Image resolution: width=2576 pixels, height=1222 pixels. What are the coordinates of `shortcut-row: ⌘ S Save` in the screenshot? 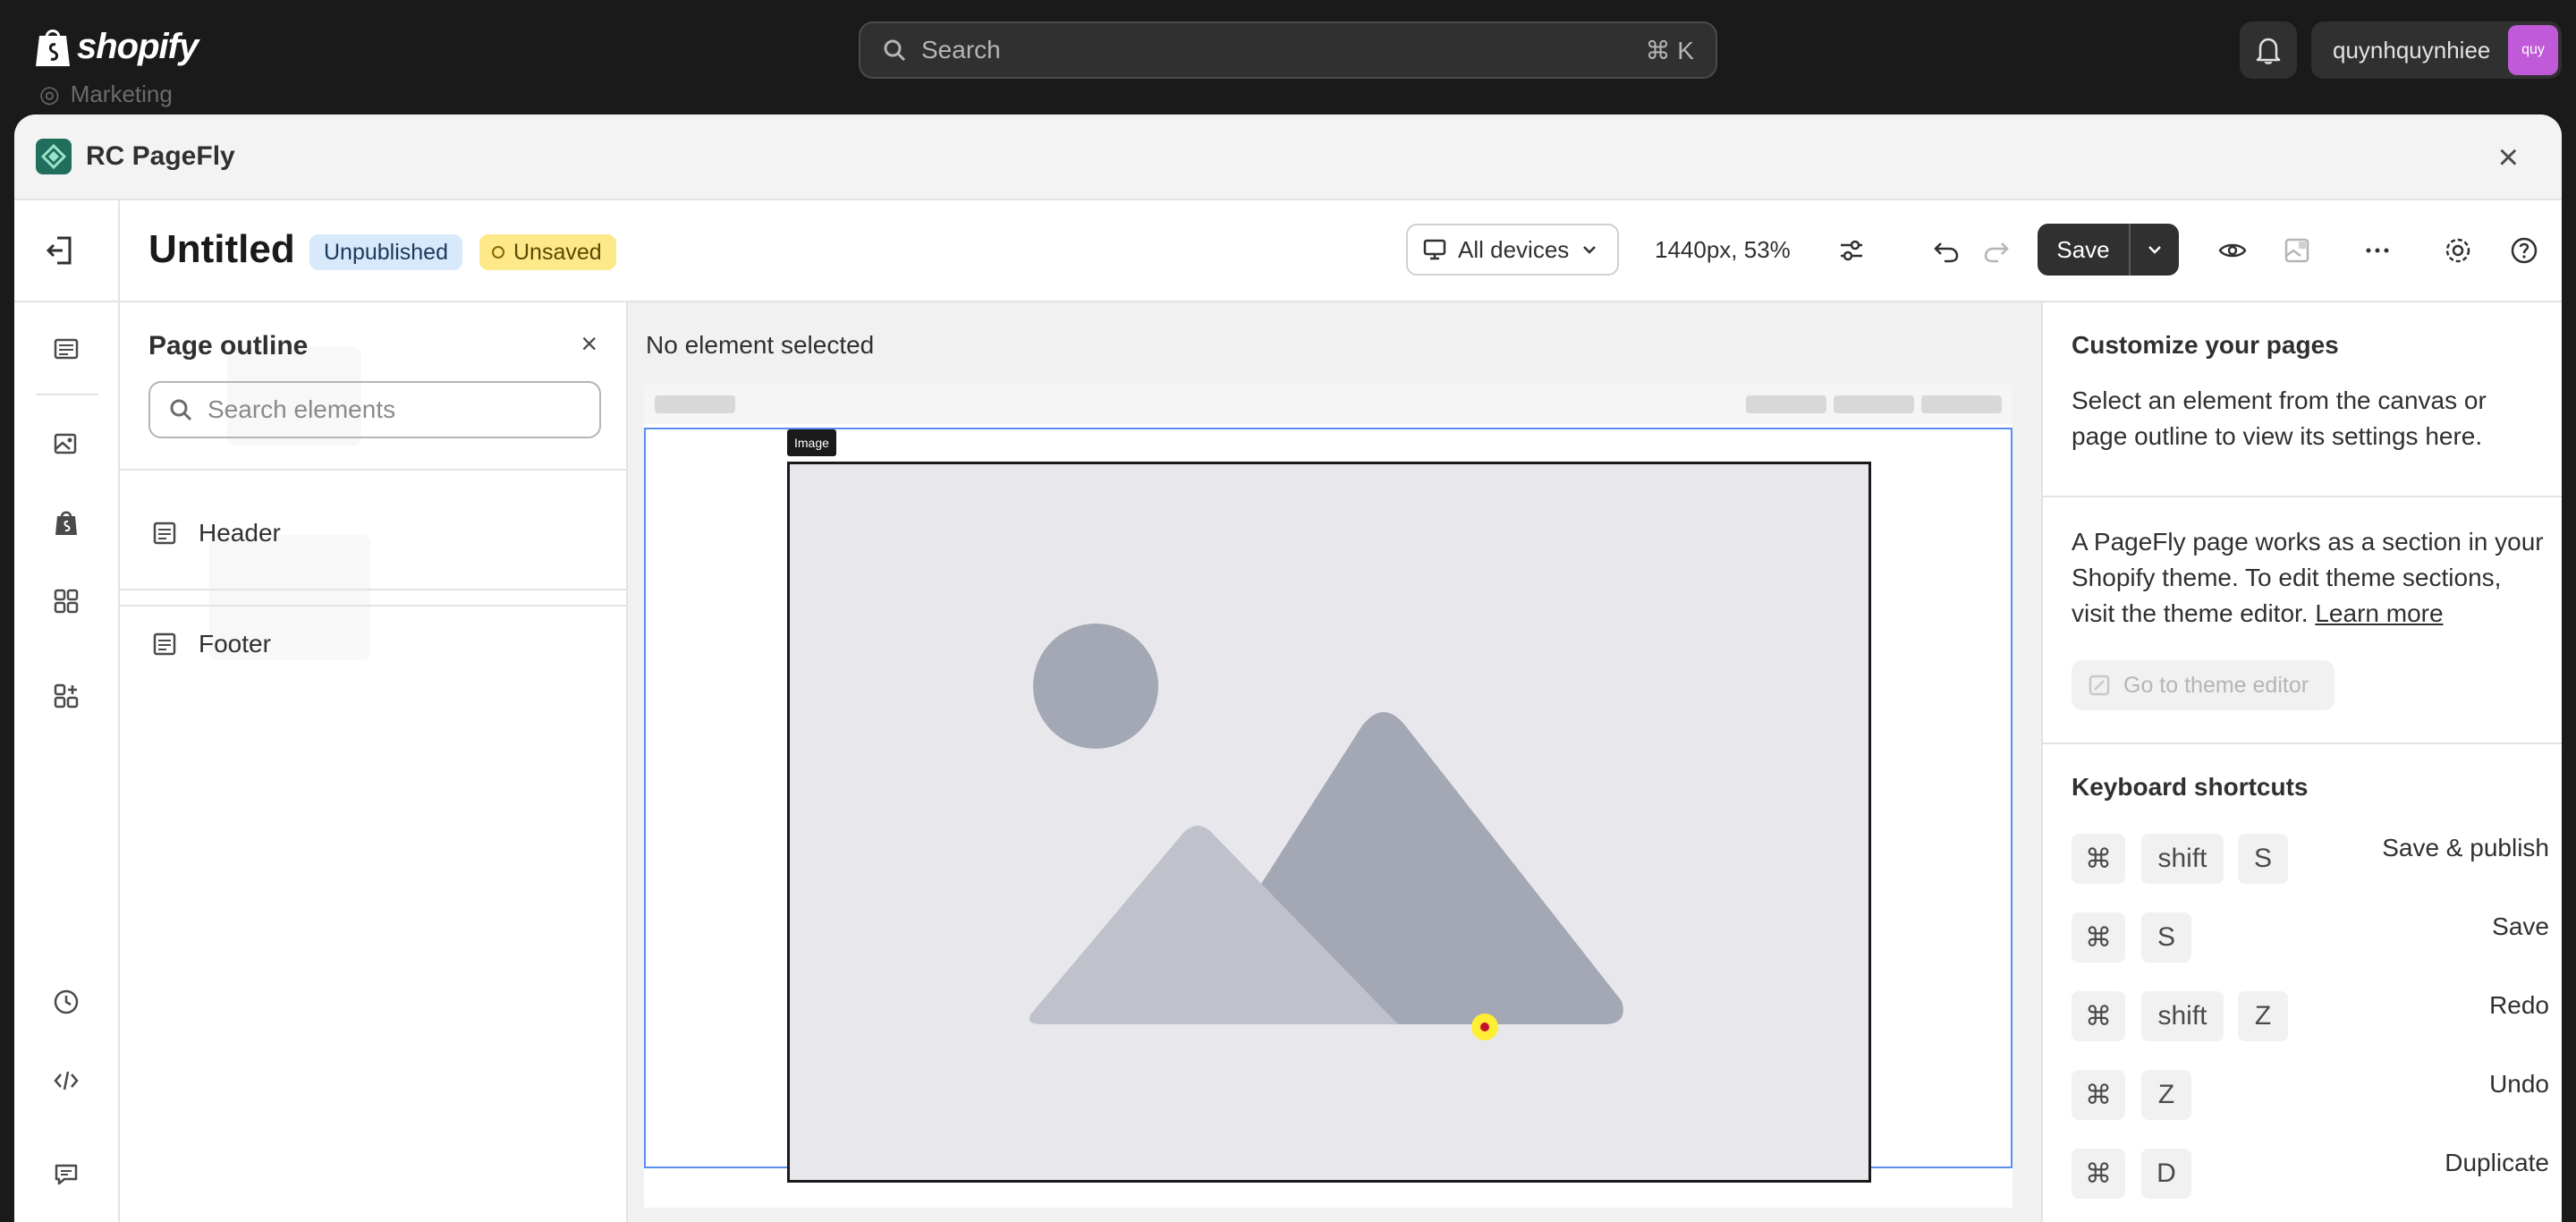 It's located at (2310, 939).